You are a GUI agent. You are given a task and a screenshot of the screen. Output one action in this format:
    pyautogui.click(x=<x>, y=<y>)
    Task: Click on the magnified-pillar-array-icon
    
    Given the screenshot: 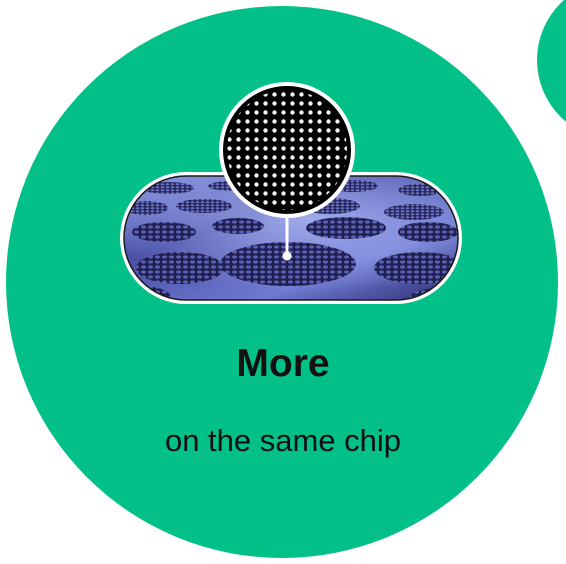 What is the action you would take?
    pyautogui.click(x=287, y=150)
    